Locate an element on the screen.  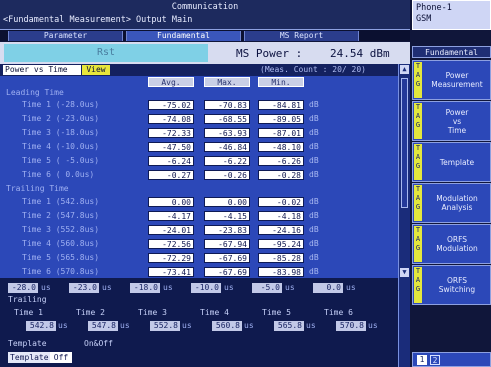
status-bar: Rst MS Power : 24.54 dBm is located at coordinates (205, 53).